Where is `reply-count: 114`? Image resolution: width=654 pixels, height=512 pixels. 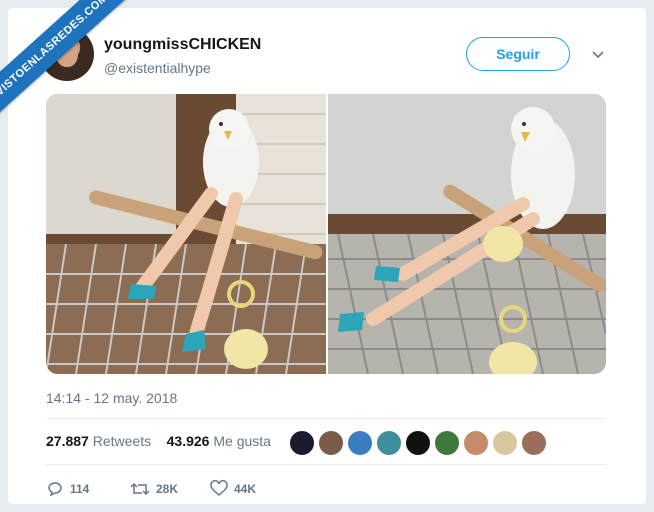 reply-count: 114 is located at coordinates (80, 489).